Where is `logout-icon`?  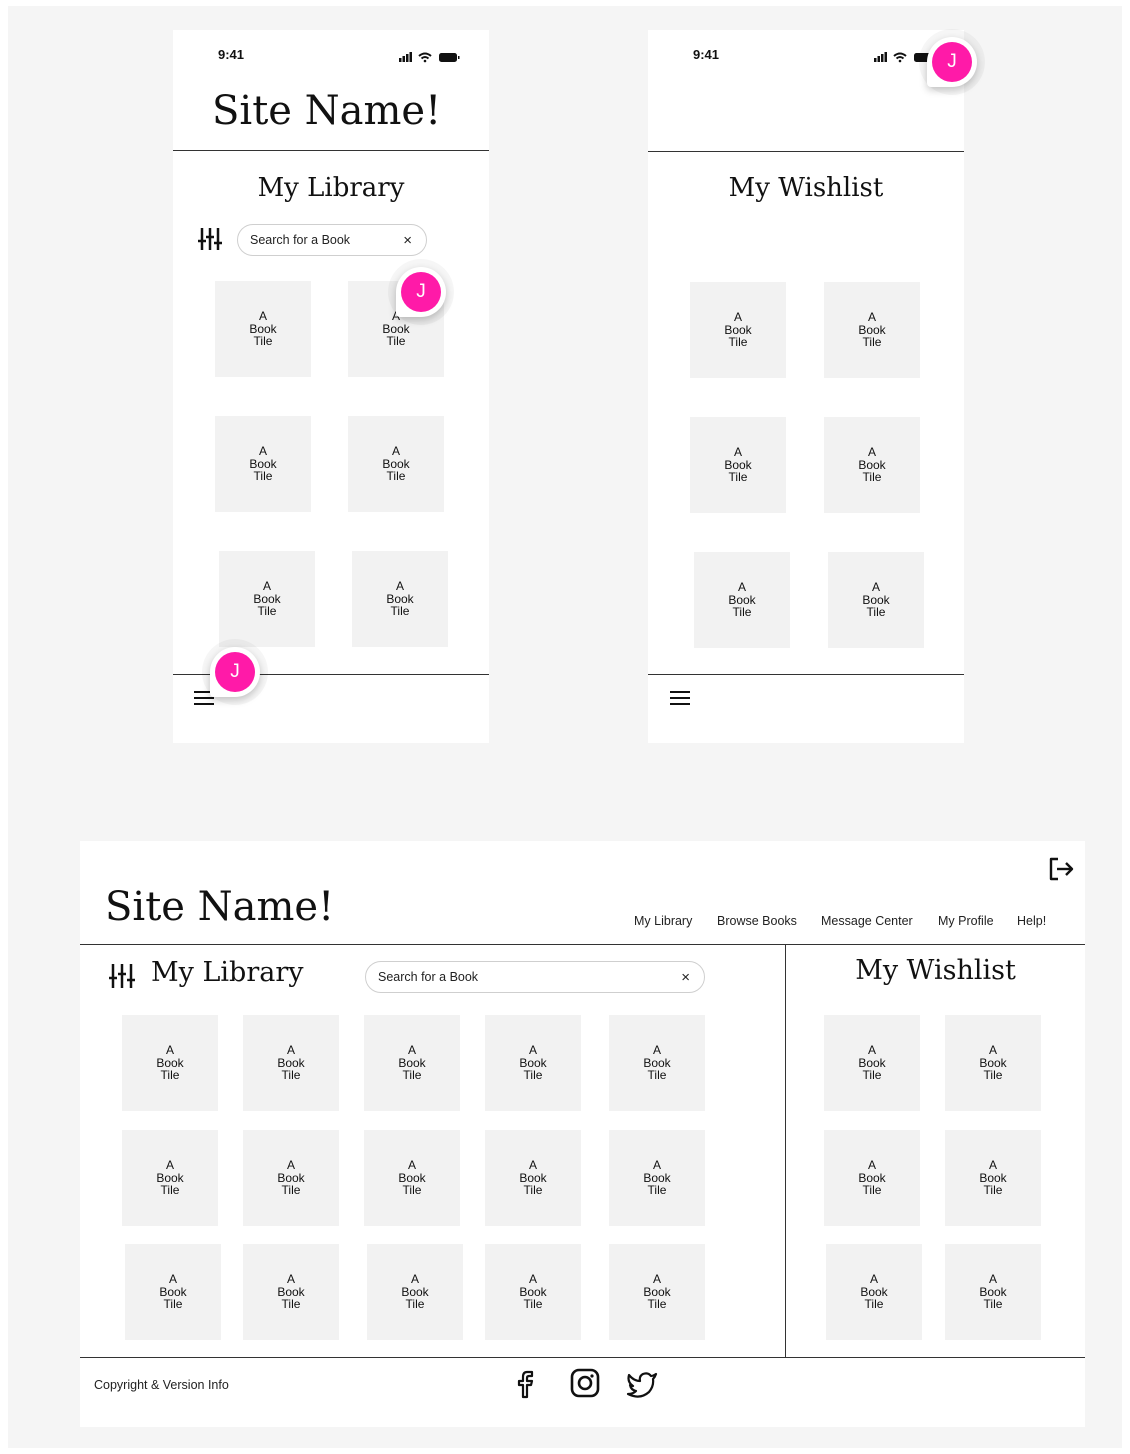 logout-icon is located at coordinates (1061, 869).